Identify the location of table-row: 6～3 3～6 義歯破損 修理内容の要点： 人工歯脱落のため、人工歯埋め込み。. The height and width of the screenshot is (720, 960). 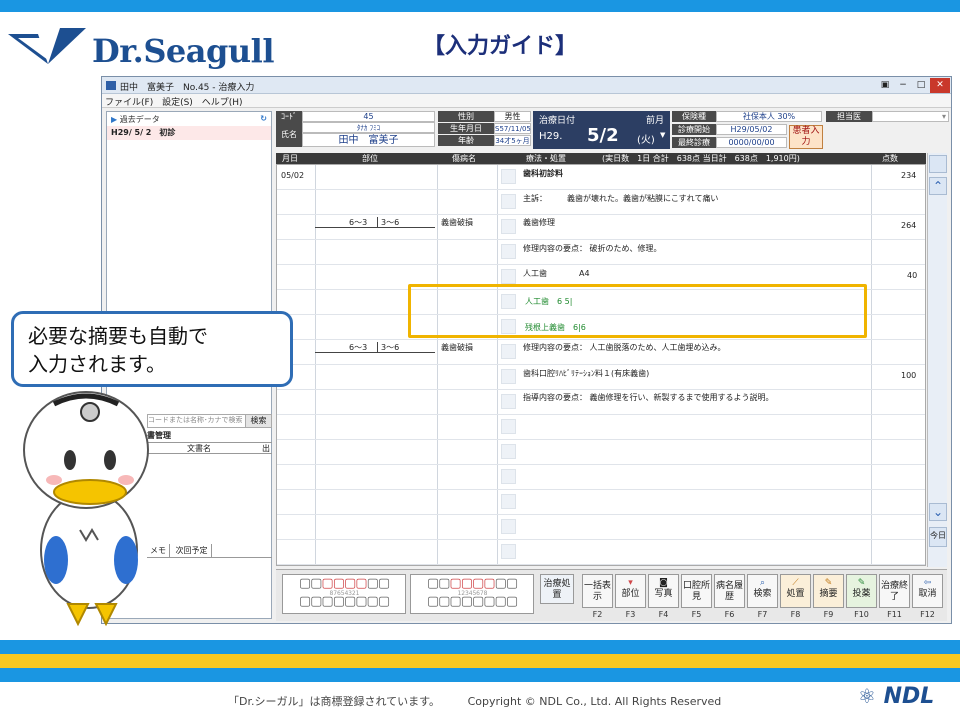
(601, 352).